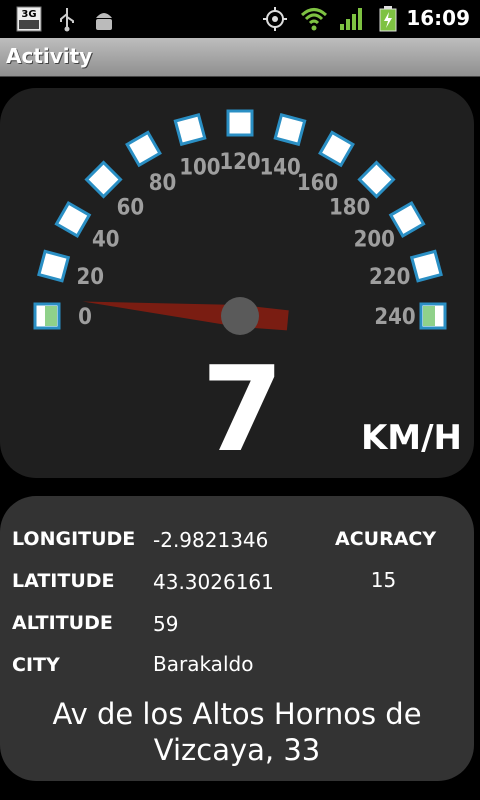  What do you see at coordinates (237, 732) in the screenshot?
I see `street-address: Av de los Altos Hornos de Vizcaya, 33` at bounding box center [237, 732].